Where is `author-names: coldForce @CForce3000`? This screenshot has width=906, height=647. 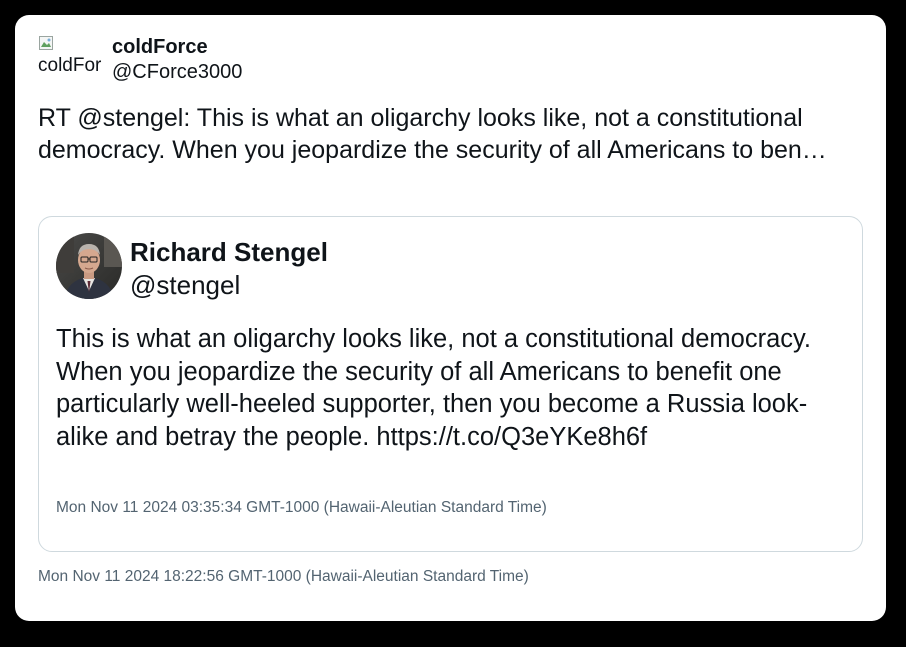
author-names: coldForce @CForce3000 is located at coordinates (177, 59).